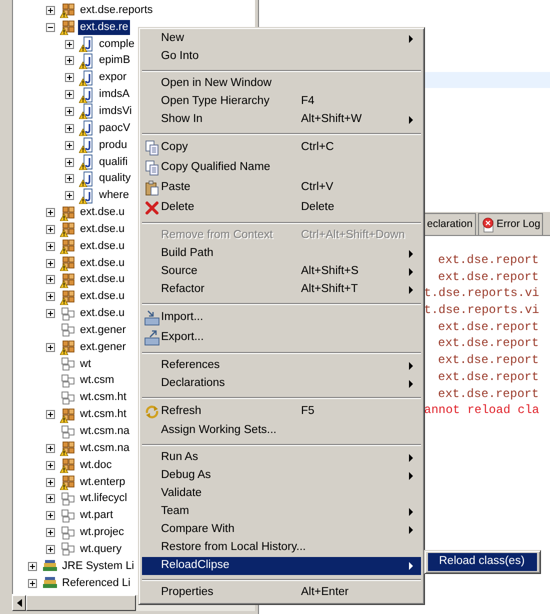  I want to click on menu-item: Refactor Alt+Shift+T, so click(281, 290).